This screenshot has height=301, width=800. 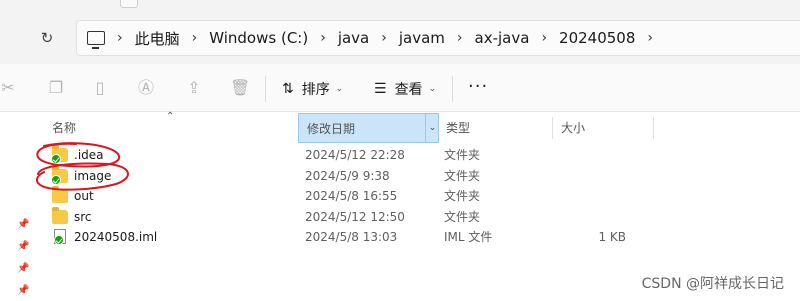 I want to click on file-name: image, so click(x=93, y=175).